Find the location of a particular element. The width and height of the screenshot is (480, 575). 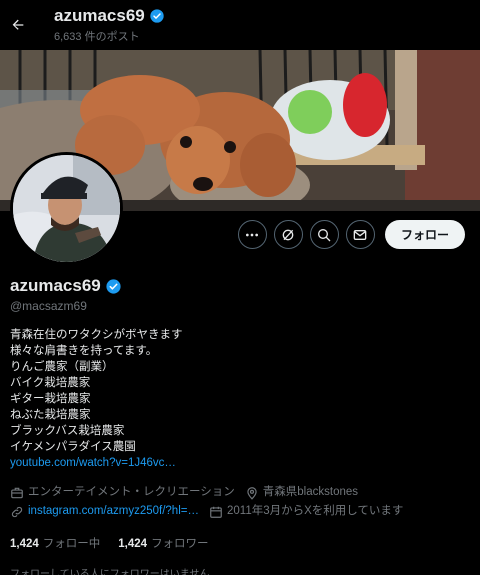

category-item: エンターテイメント・レクリエーション is located at coordinates (122, 492).